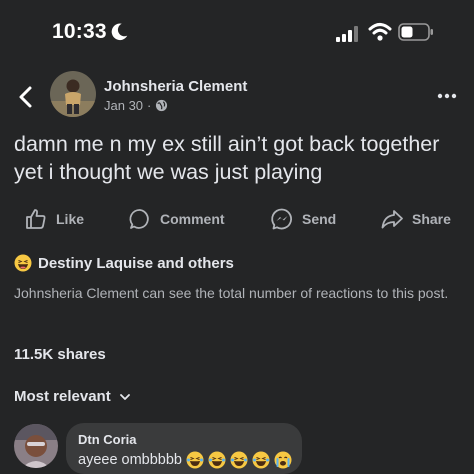  What do you see at coordinates (431, 219) in the screenshot?
I see `share-label: Share` at bounding box center [431, 219].